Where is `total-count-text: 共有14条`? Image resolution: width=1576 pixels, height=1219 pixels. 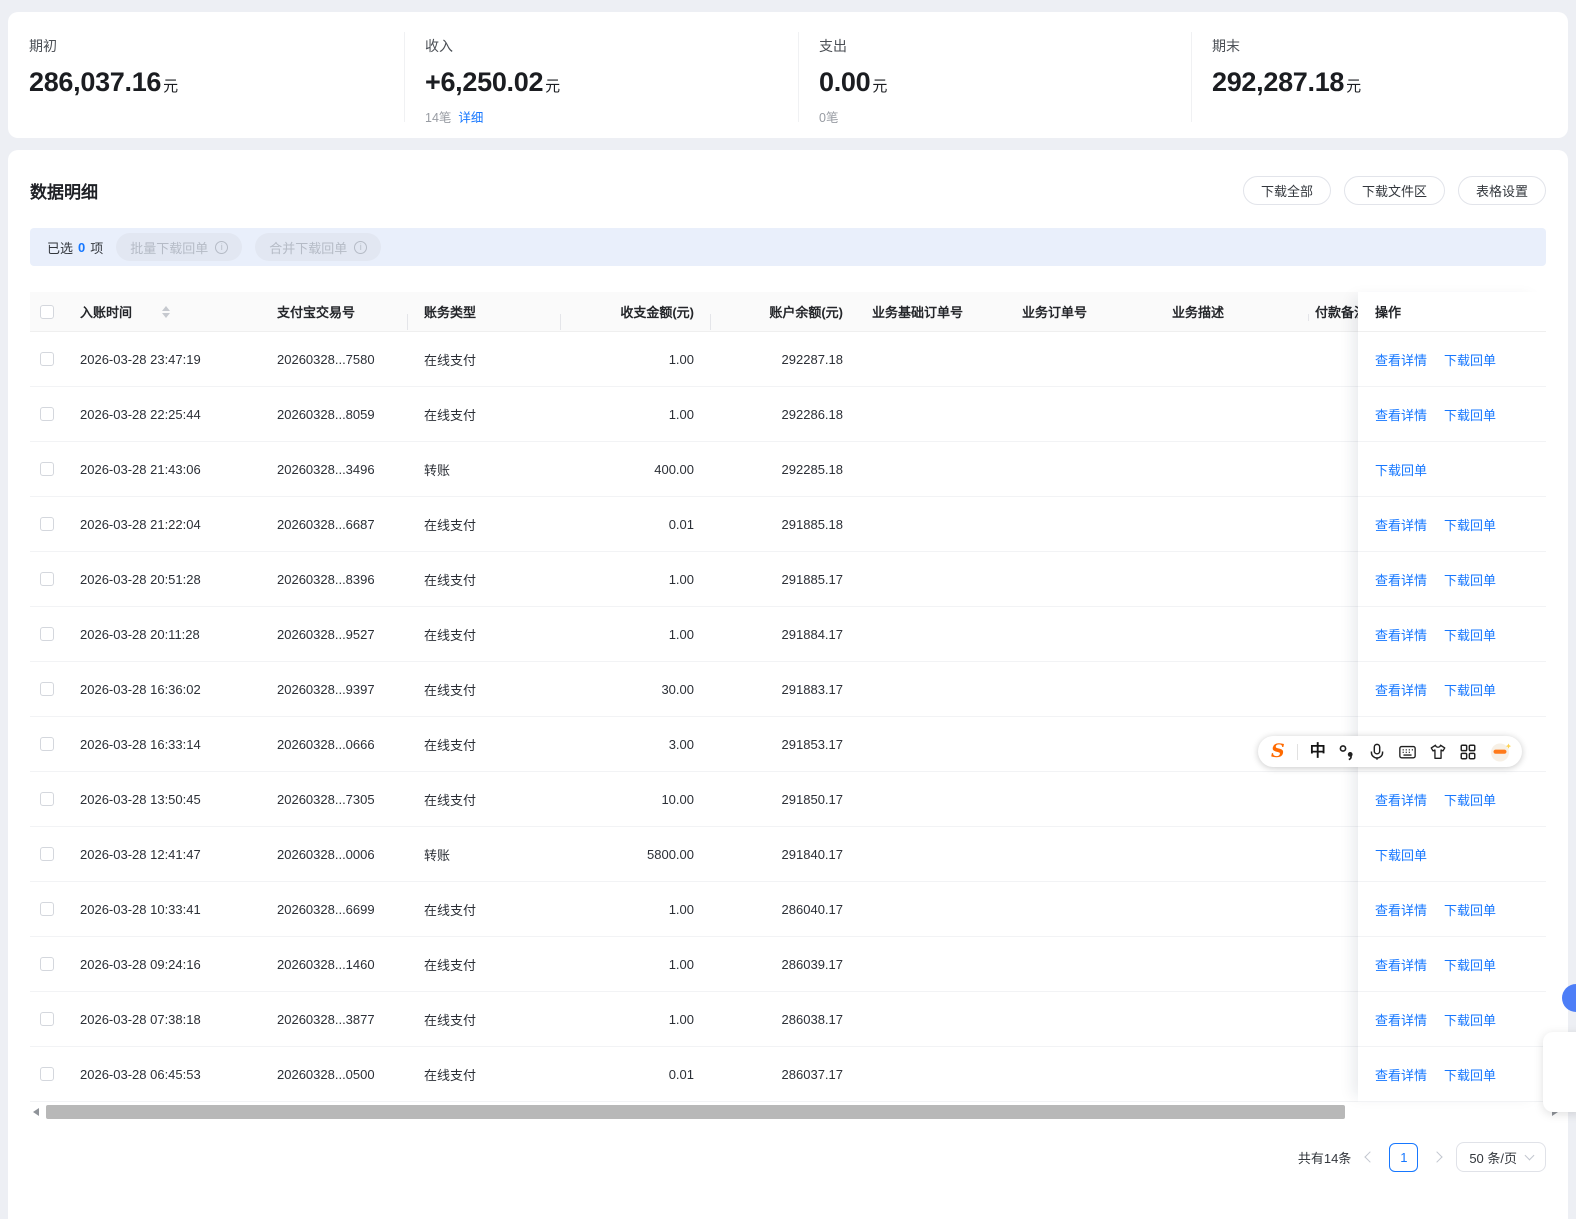
total-count-text: 共有14条 is located at coordinates (1324, 1158).